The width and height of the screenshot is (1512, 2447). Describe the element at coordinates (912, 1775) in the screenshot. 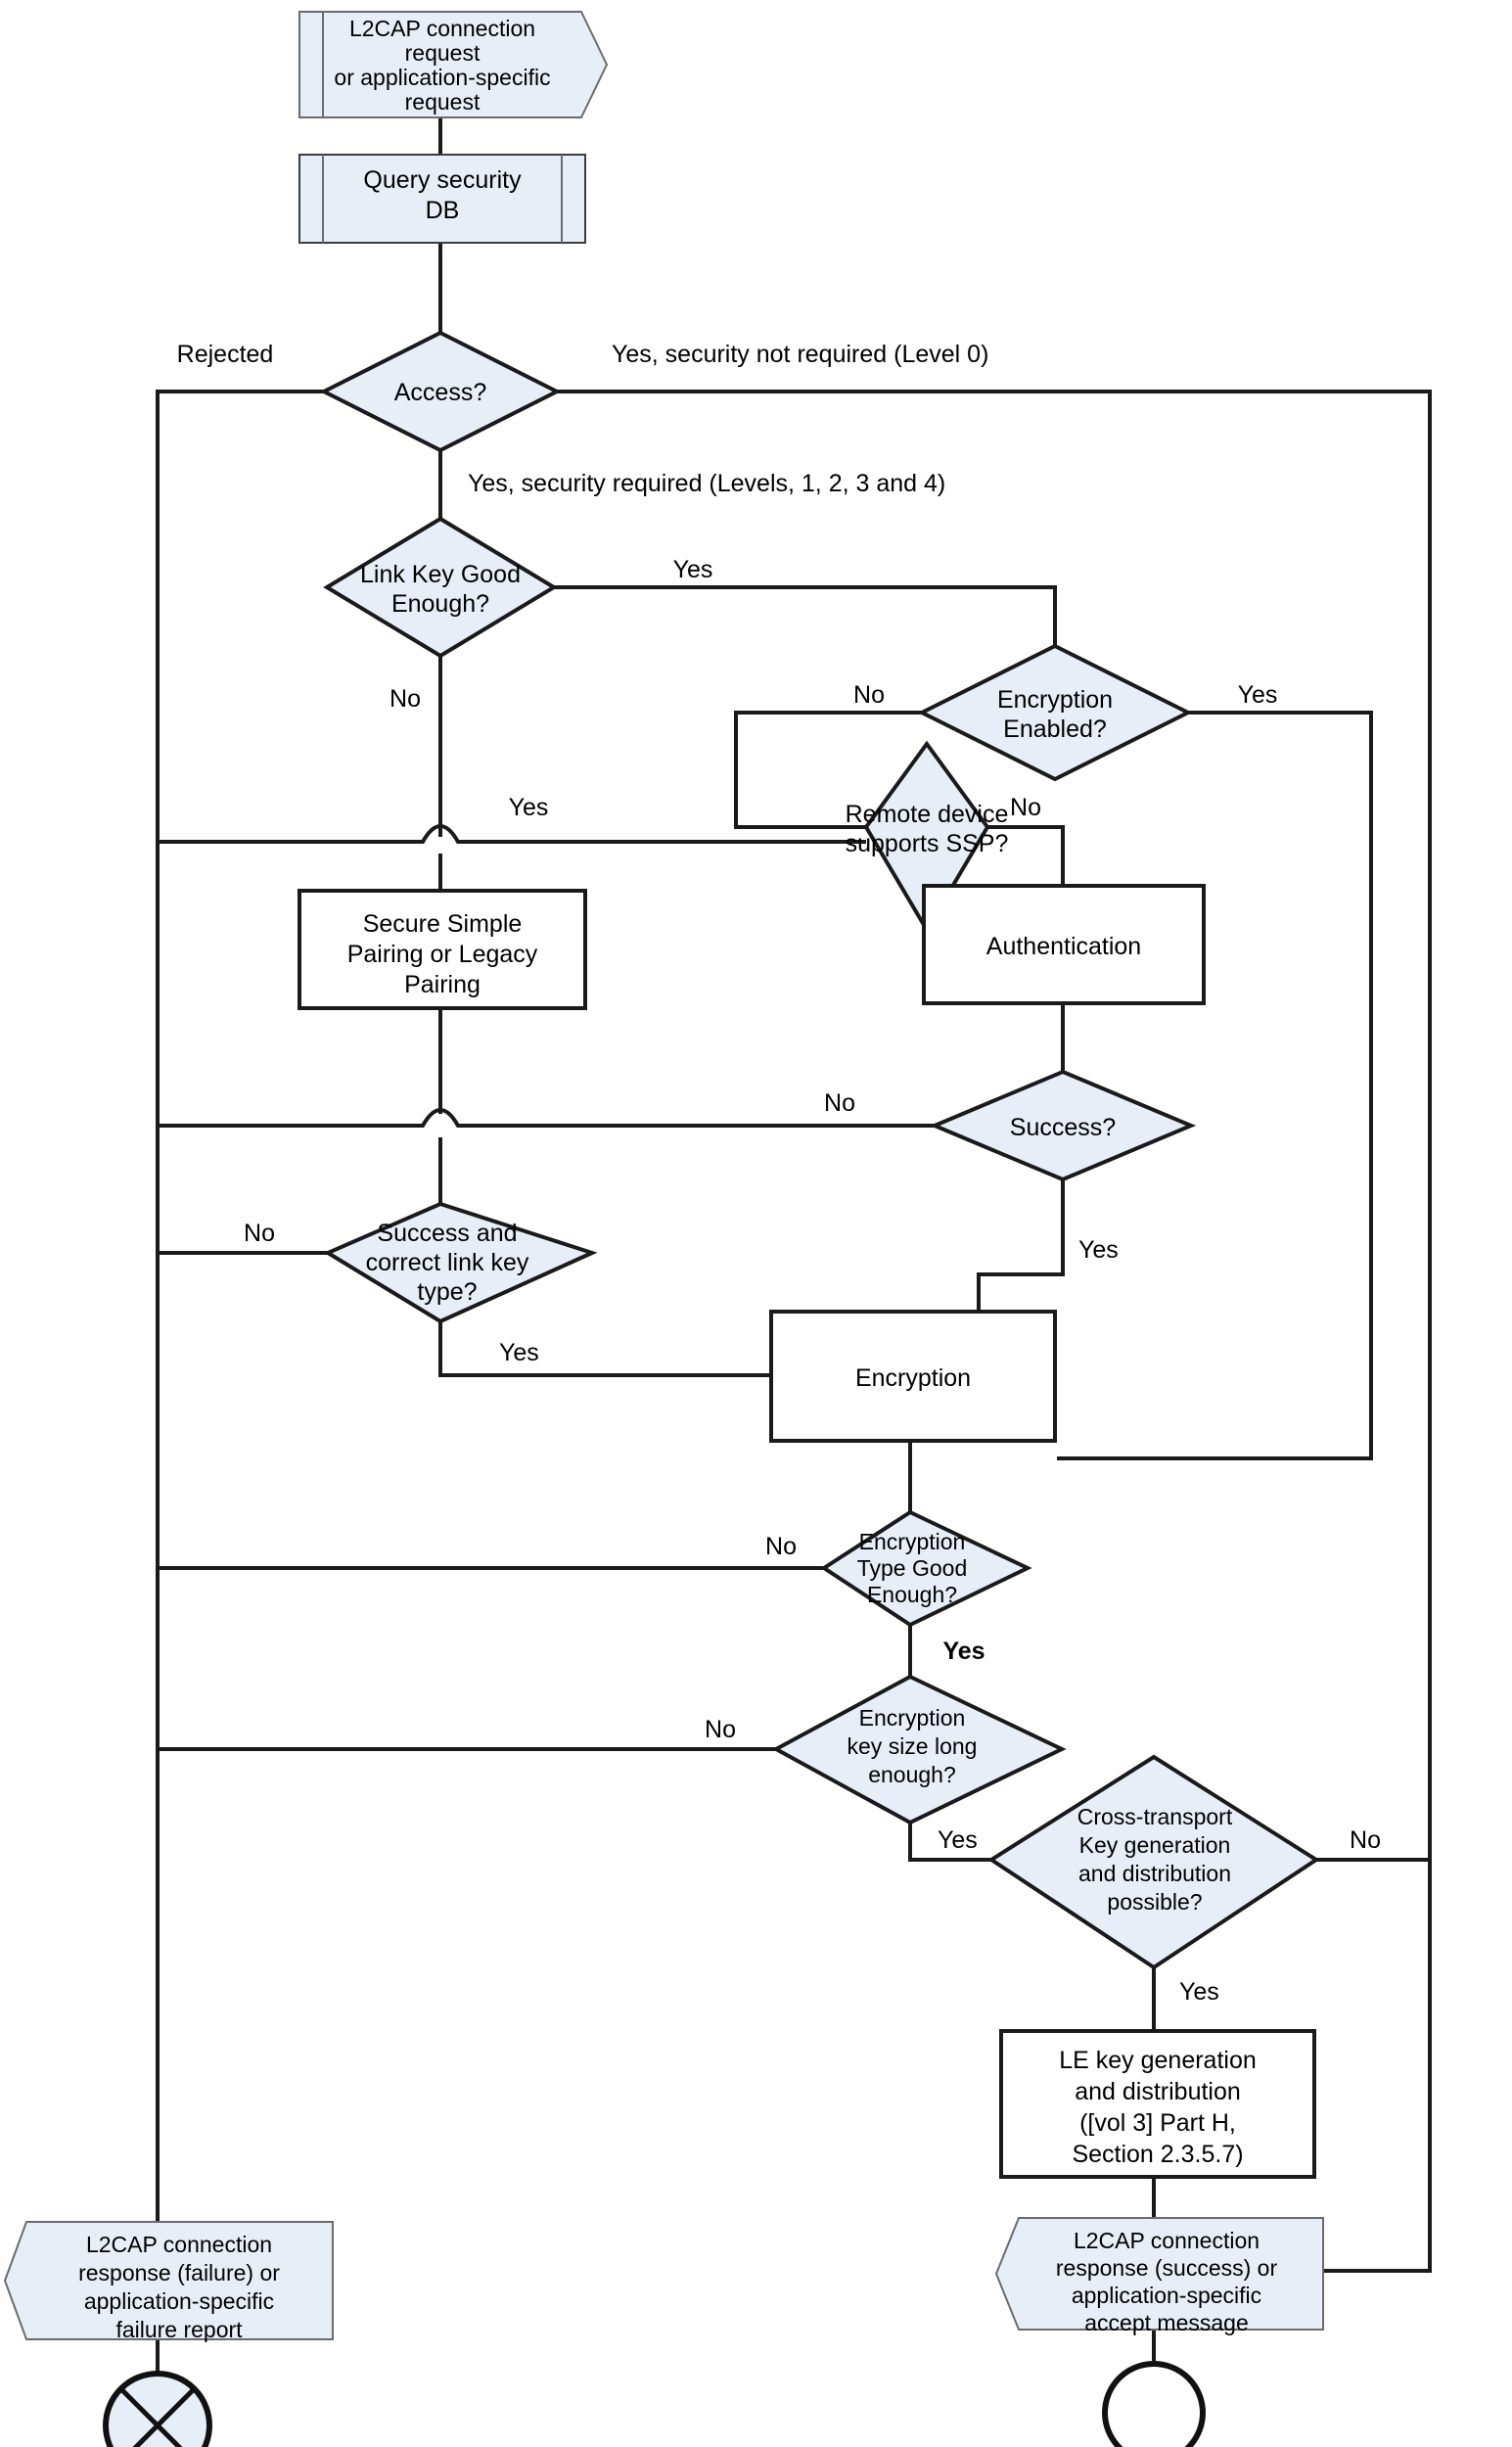

I see `enc-size-line-2: enough?` at that location.